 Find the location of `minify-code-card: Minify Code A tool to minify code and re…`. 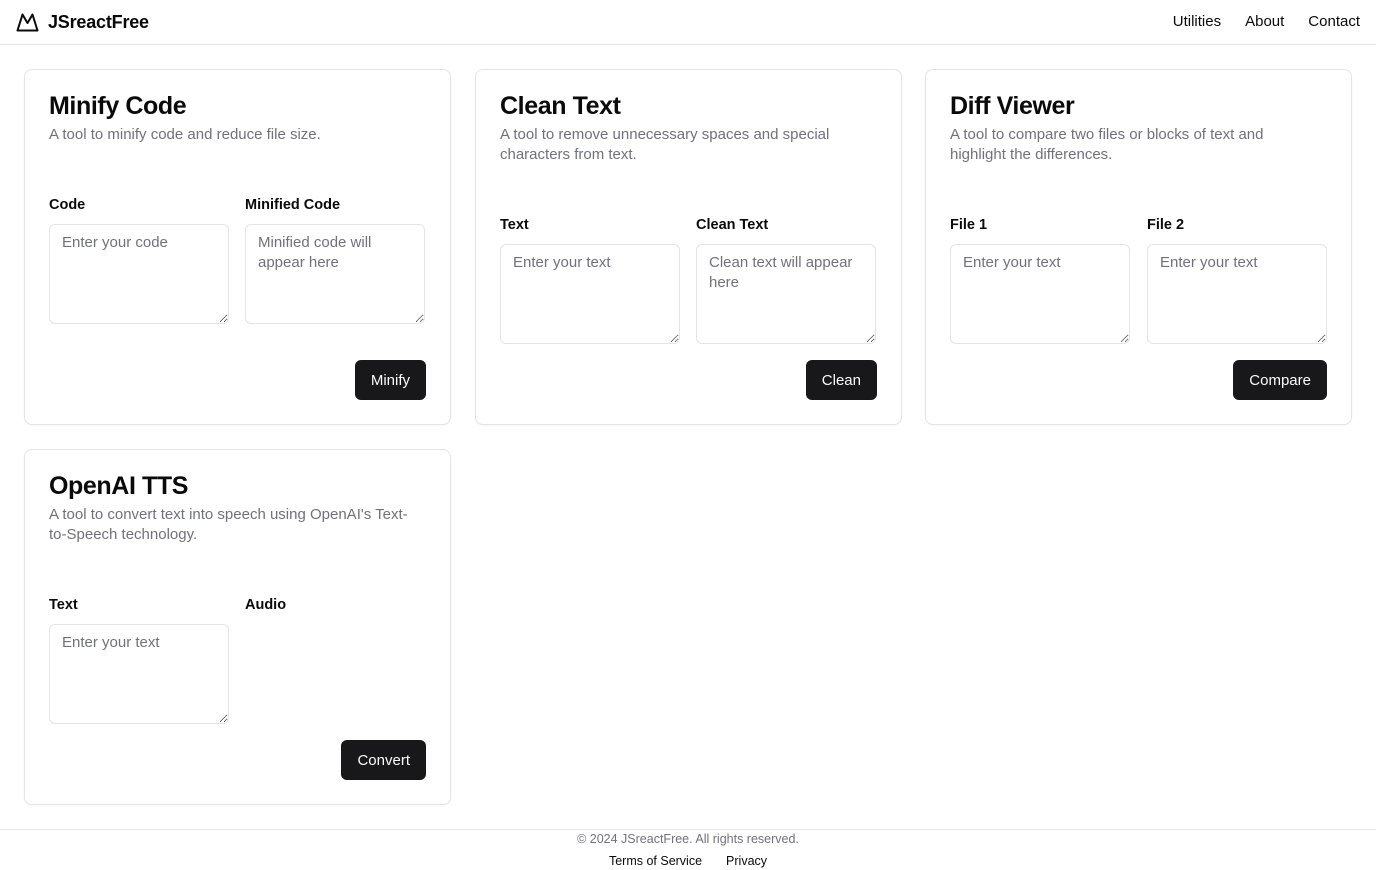

minify-code-card: Minify Code A tool to minify code and re… is located at coordinates (237, 247).